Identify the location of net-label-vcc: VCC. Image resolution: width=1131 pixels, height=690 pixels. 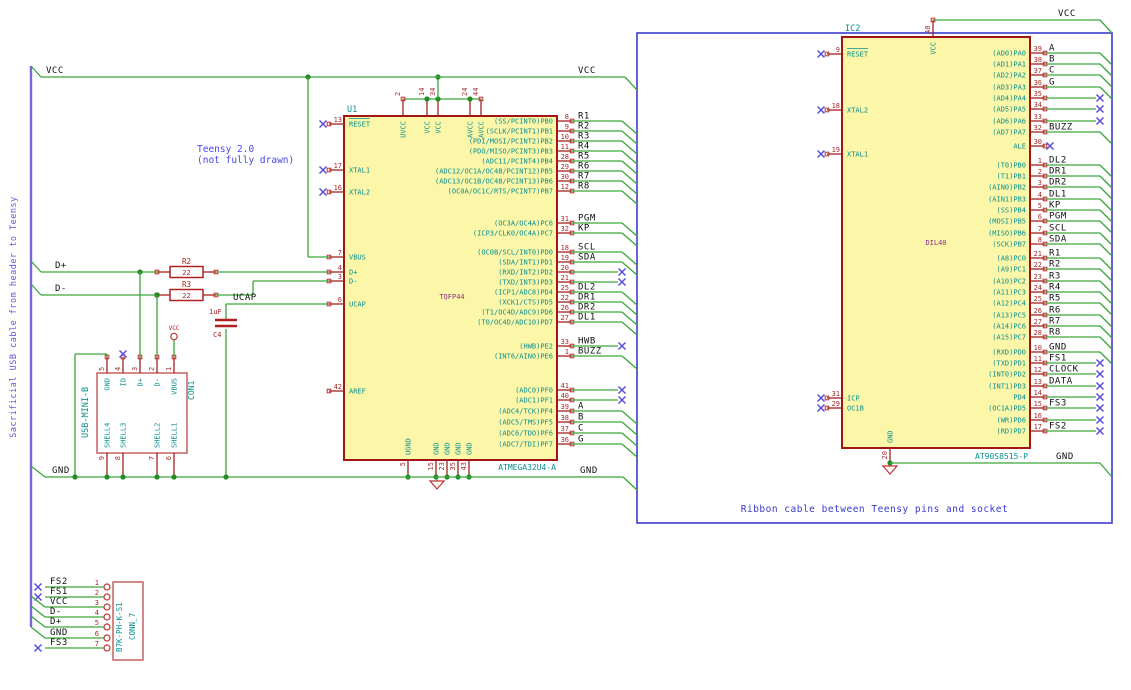
(587, 71).